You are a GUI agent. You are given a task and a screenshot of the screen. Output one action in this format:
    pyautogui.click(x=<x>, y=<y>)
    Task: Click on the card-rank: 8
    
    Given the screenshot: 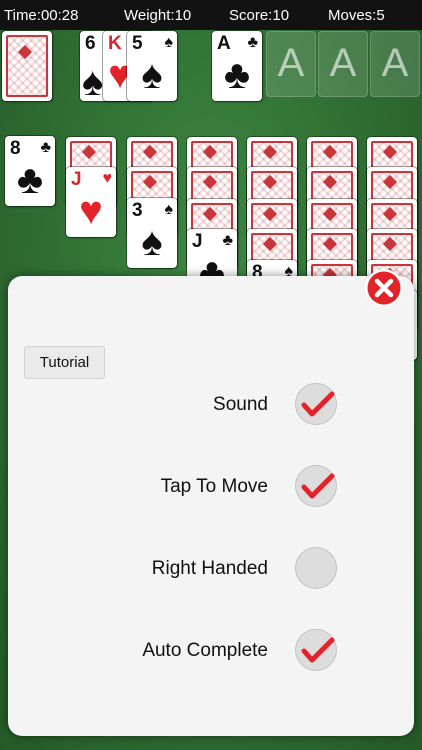 What is the action you would take?
    pyautogui.click(x=15, y=148)
    